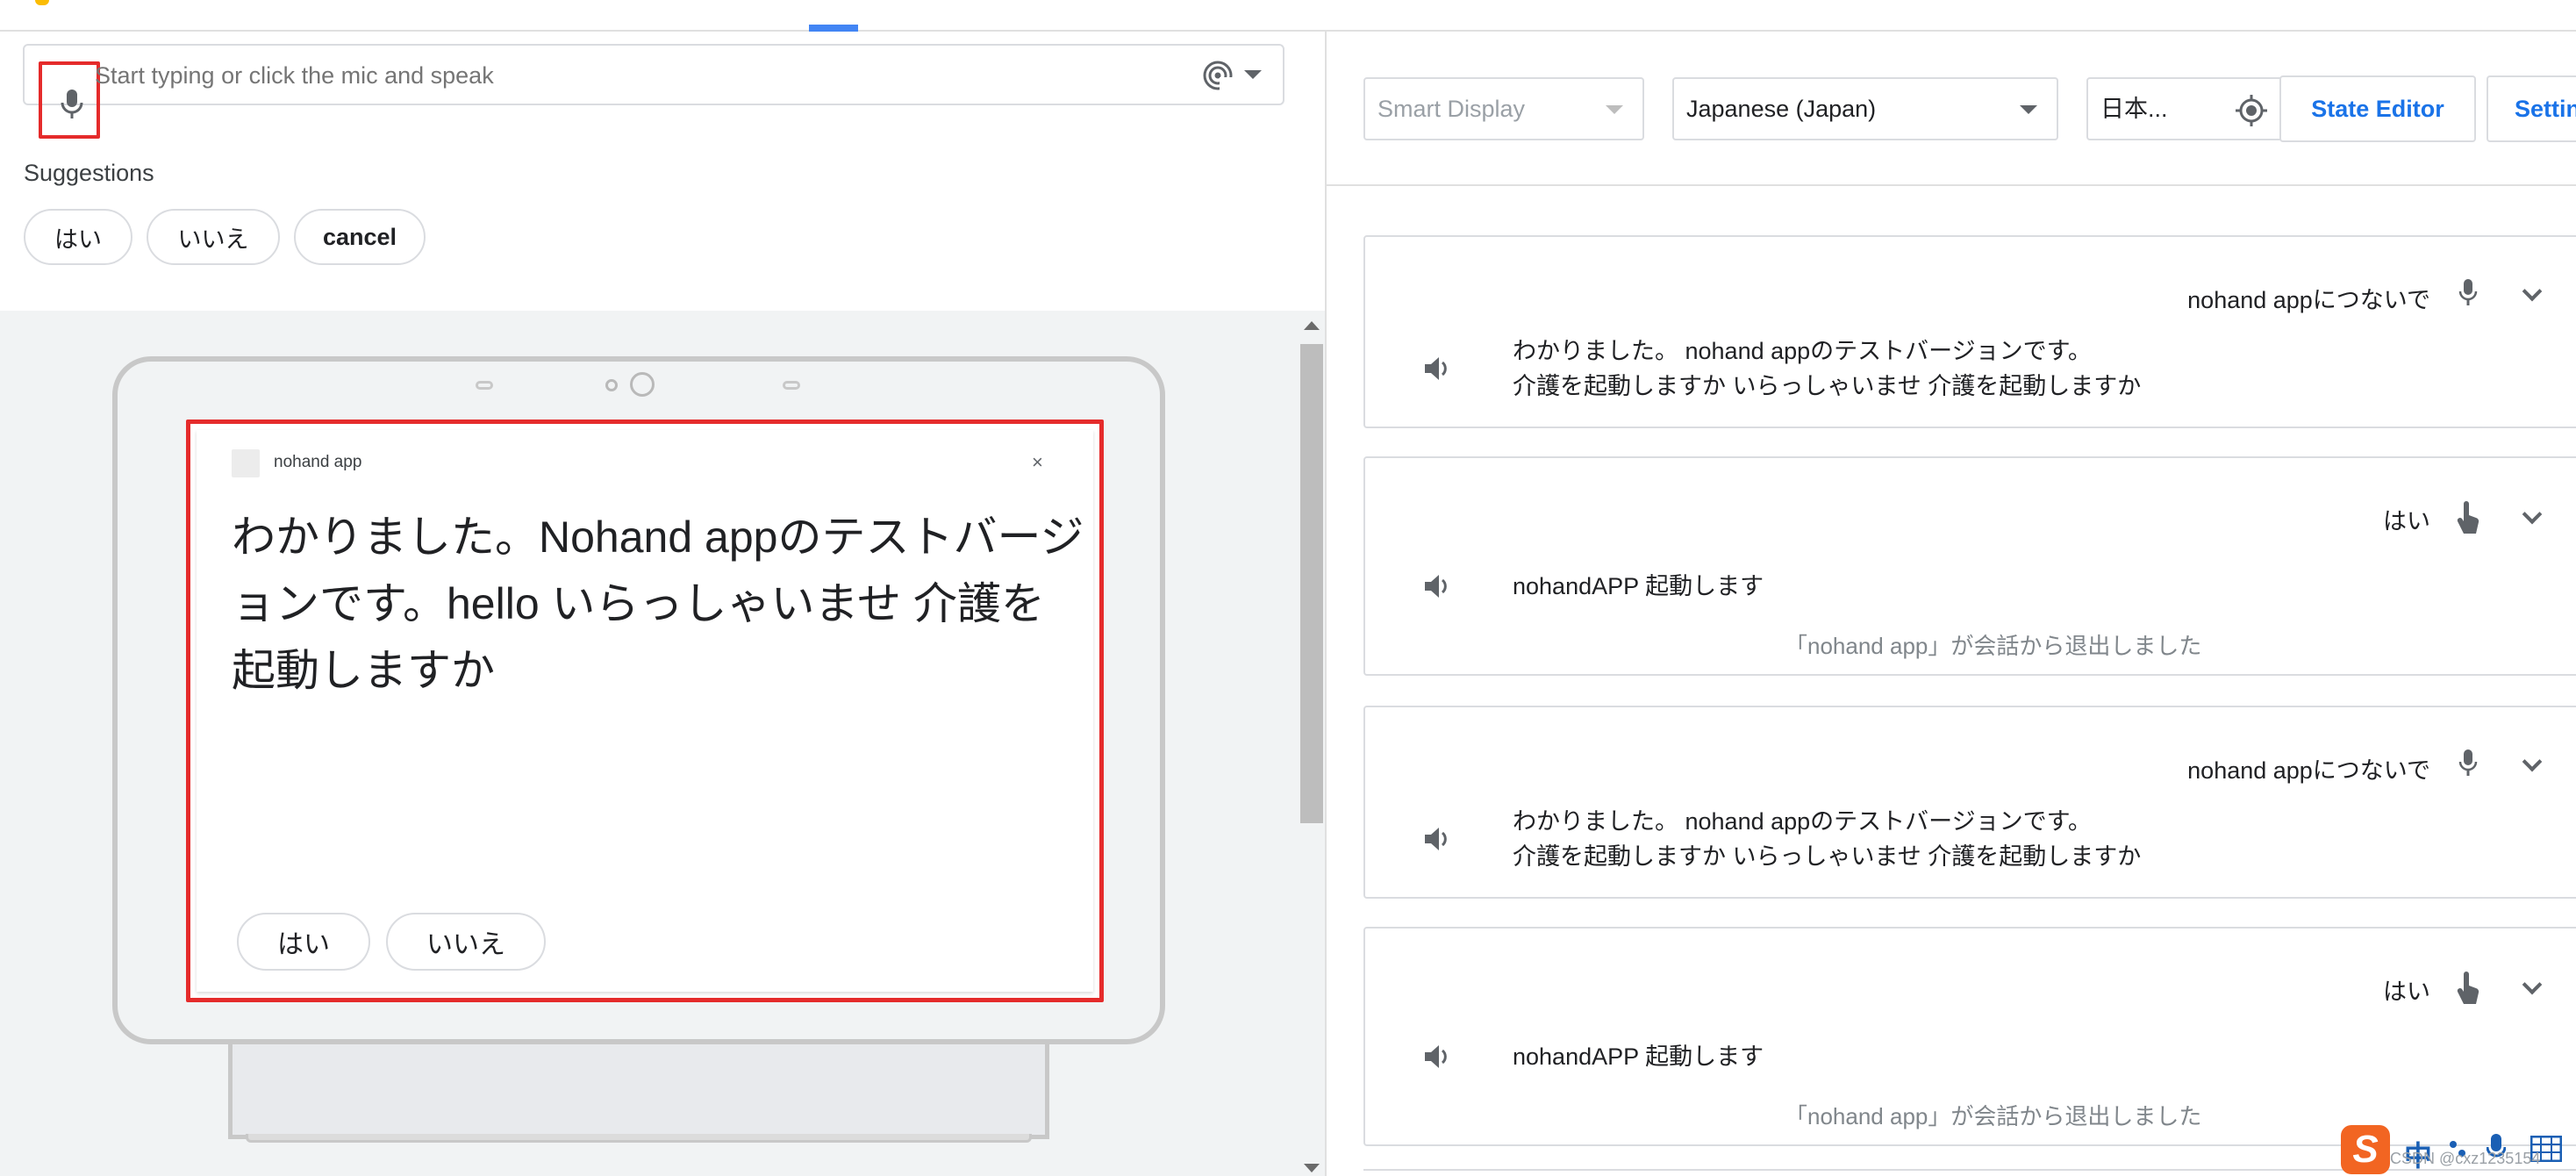 The height and width of the screenshot is (1176, 2576). What do you see at coordinates (2365, 1149) in the screenshot?
I see `ime-logo: S` at bounding box center [2365, 1149].